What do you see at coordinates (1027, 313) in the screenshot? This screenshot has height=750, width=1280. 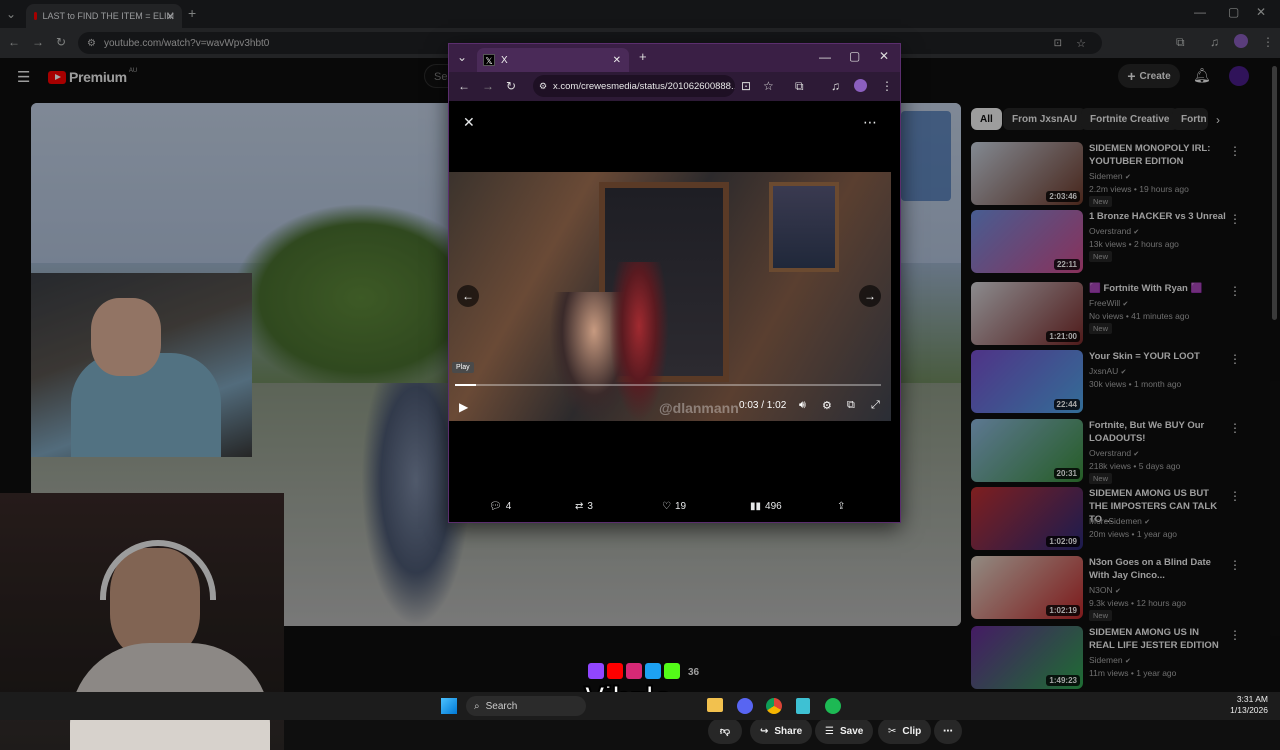 I see `video-thumbnail: 1:21:00` at bounding box center [1027, 313].